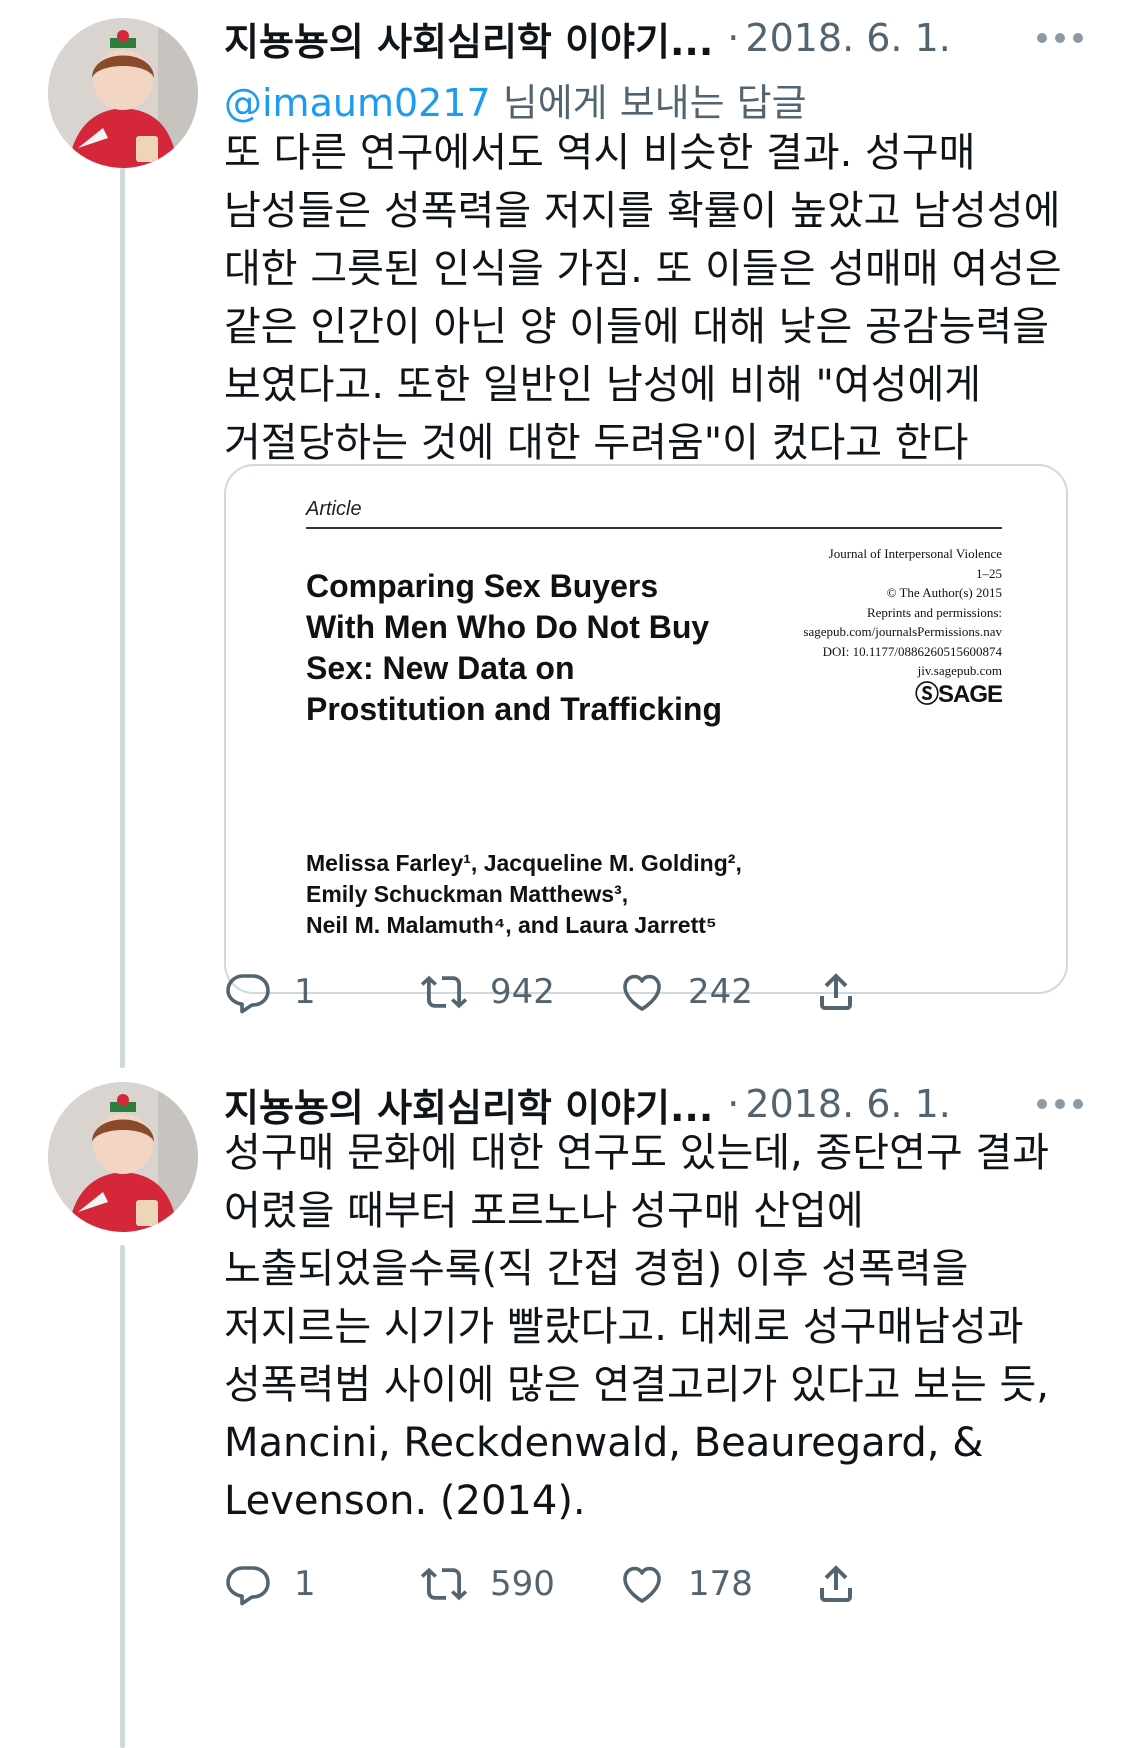 The width and height of the screenshot is (1125, 1748). Describe the element at coordinates (872, 694) in the screenshot. I see `publisher-logo: ⓈSAGE` at that location.